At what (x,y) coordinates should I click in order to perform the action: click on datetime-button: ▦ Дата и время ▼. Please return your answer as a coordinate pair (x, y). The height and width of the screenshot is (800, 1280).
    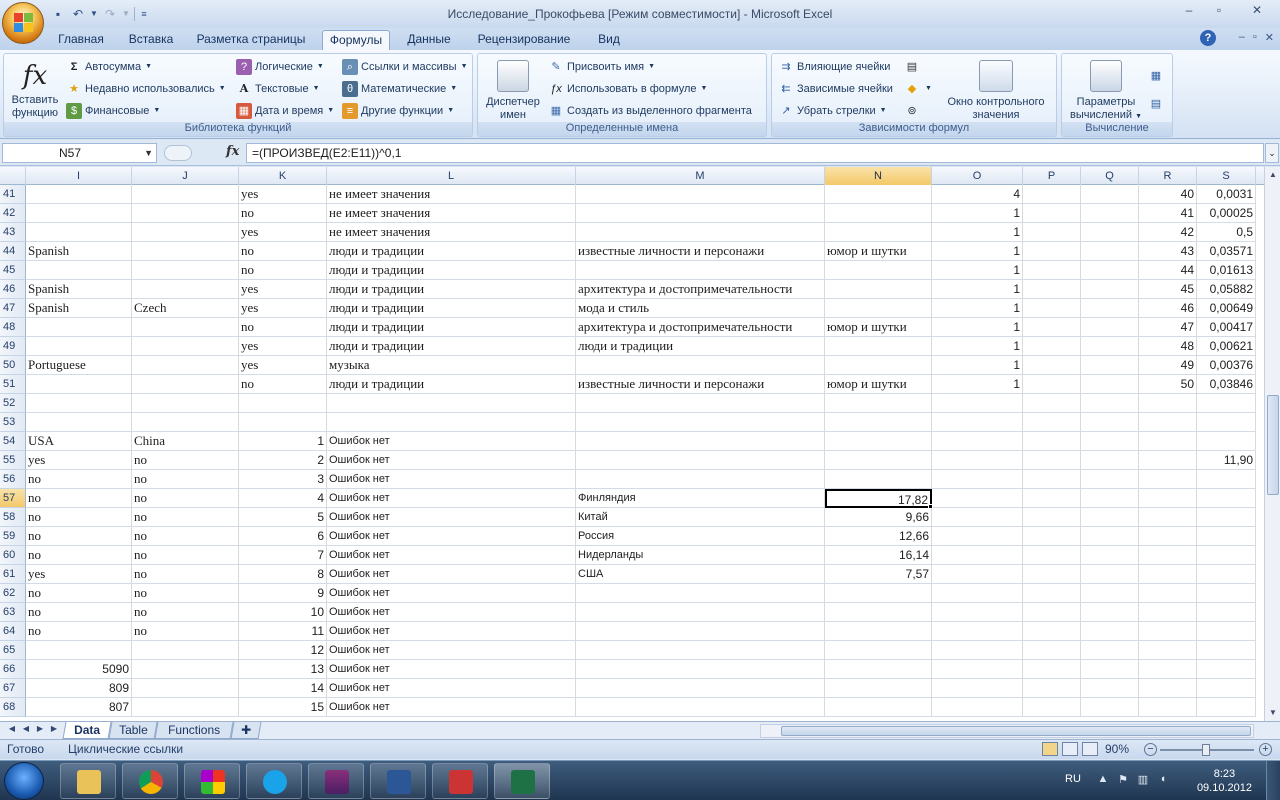
    Looking at the image, I should click on (285, 111).